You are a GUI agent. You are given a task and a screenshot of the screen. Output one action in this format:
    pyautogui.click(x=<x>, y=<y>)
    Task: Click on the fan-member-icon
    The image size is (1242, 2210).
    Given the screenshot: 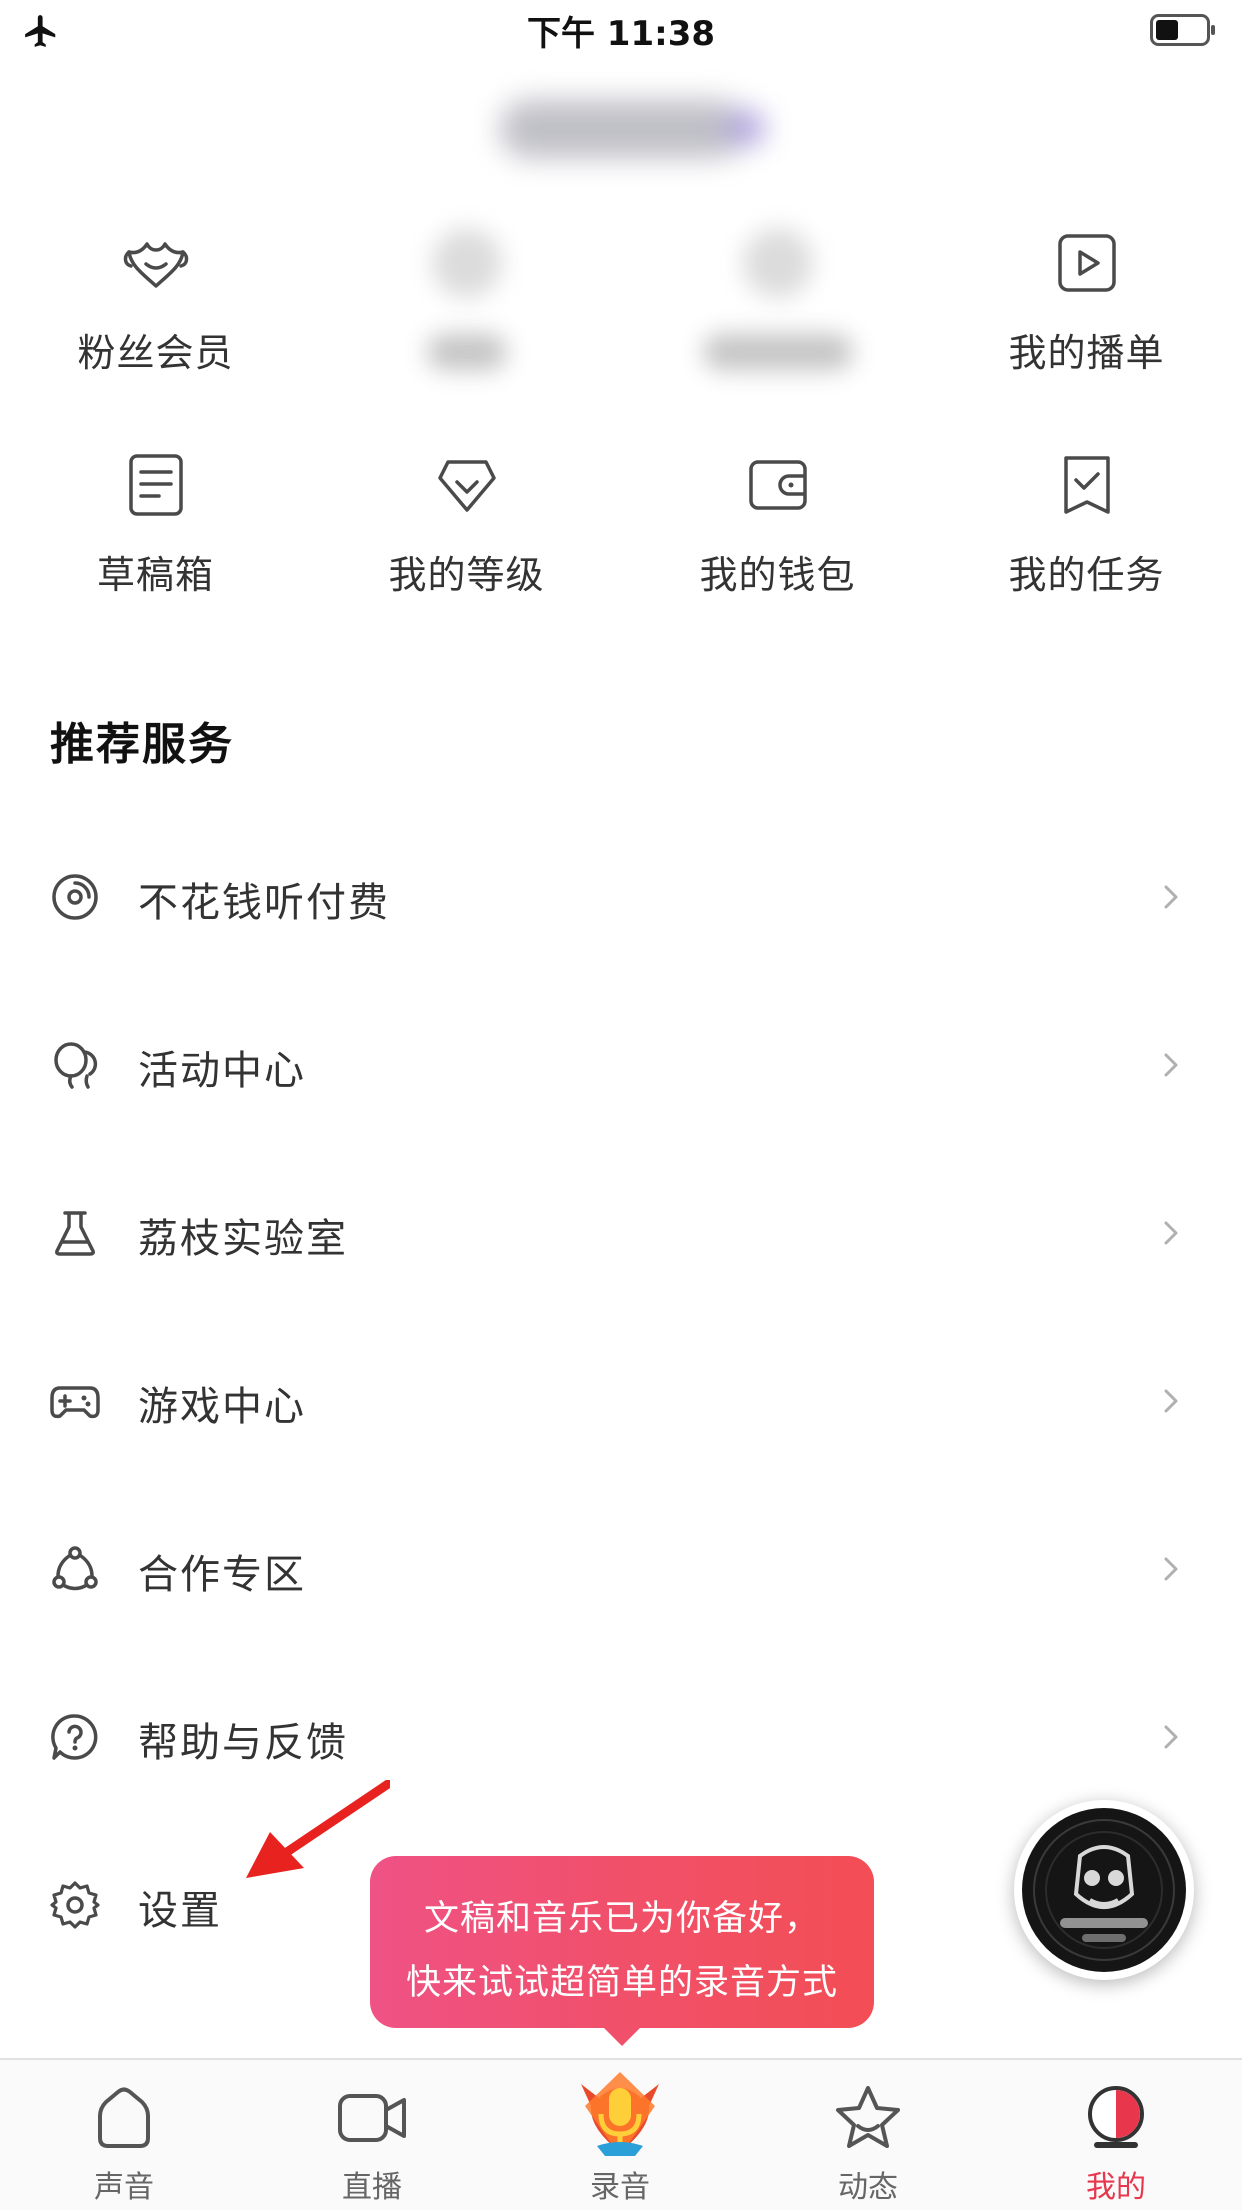 What is the action you would take?
    pyautogui.click(x=155, y=265)
    